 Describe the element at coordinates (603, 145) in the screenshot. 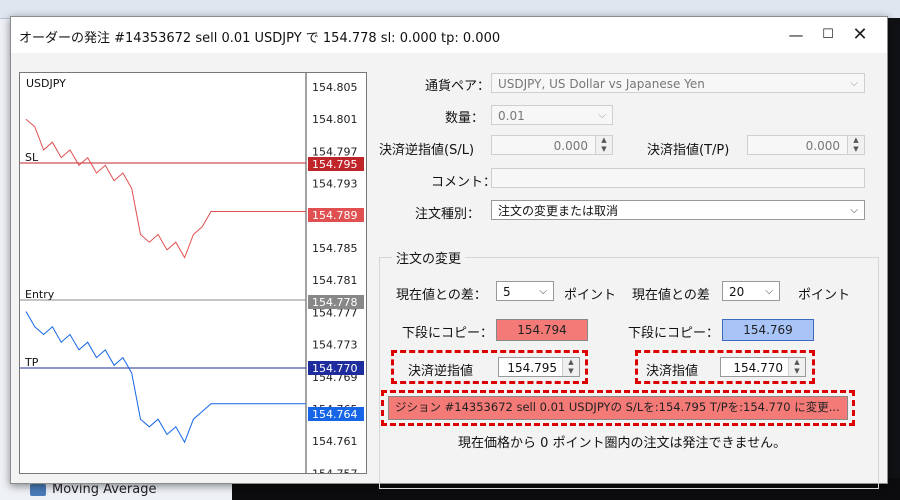

I see `sl-spinner: ▲ ▼` at that location.